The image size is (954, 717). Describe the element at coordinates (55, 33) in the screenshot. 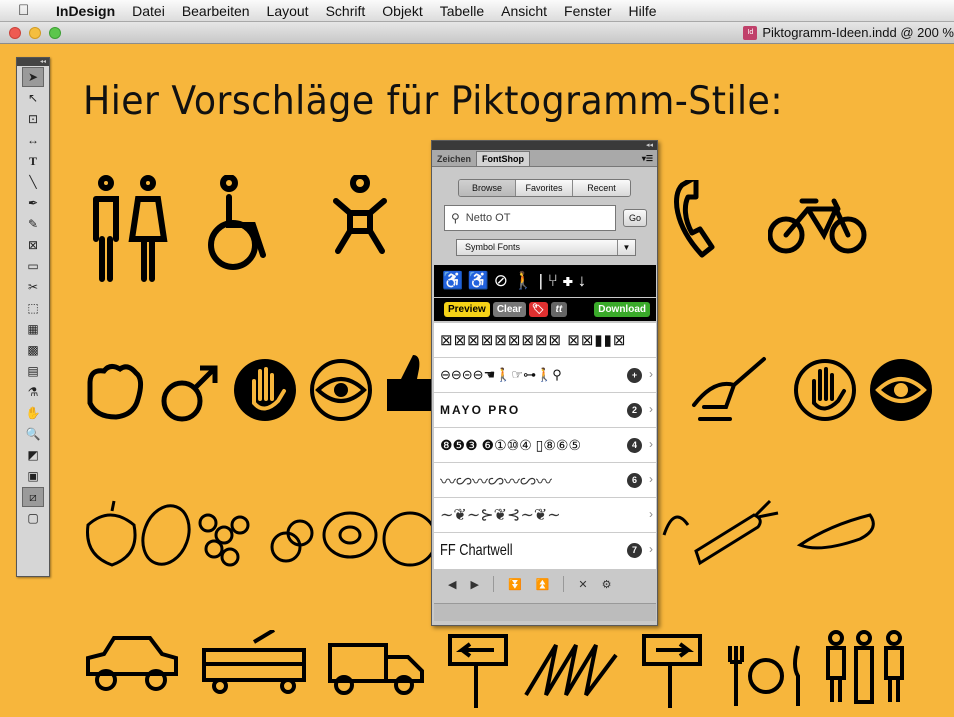

I see `zoom-window-button` at that location.